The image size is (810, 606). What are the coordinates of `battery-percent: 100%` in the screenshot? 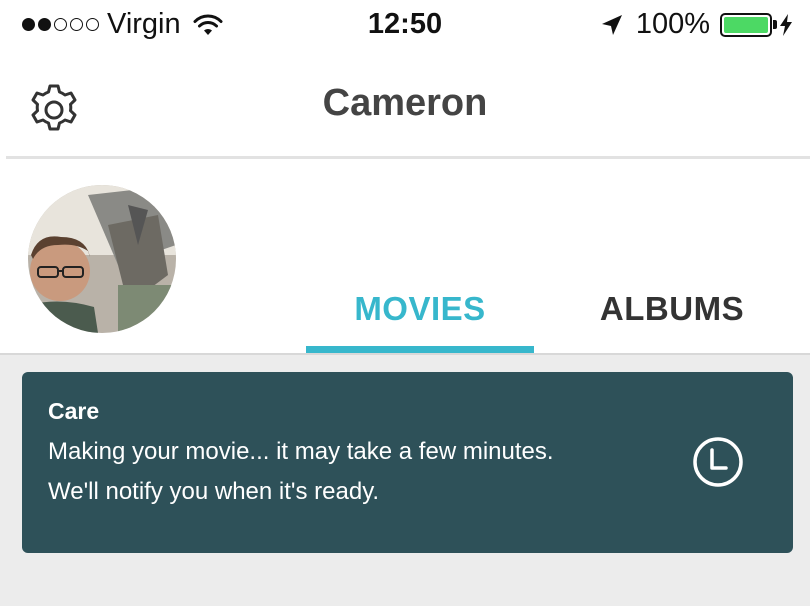 It's located at (672, 24).